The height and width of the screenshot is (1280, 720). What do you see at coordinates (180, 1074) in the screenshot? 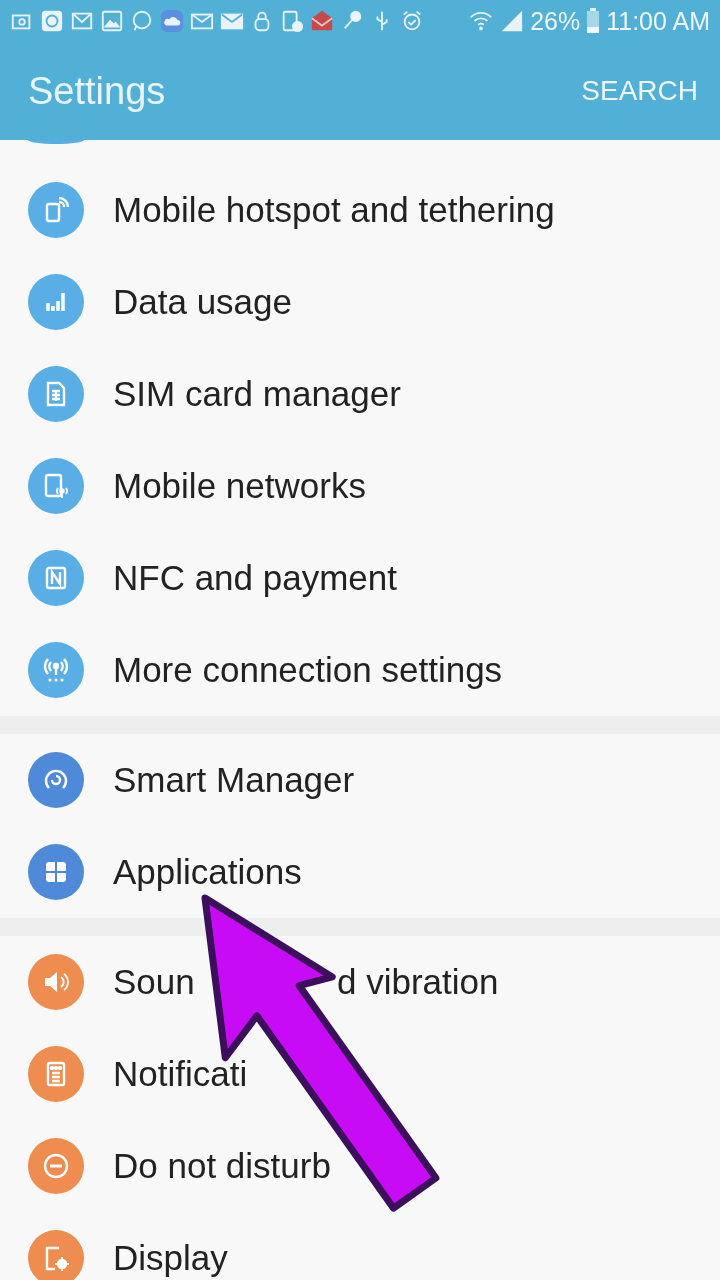
I see `setting-label-part: Notificati` at bounding box center [180, 1074].